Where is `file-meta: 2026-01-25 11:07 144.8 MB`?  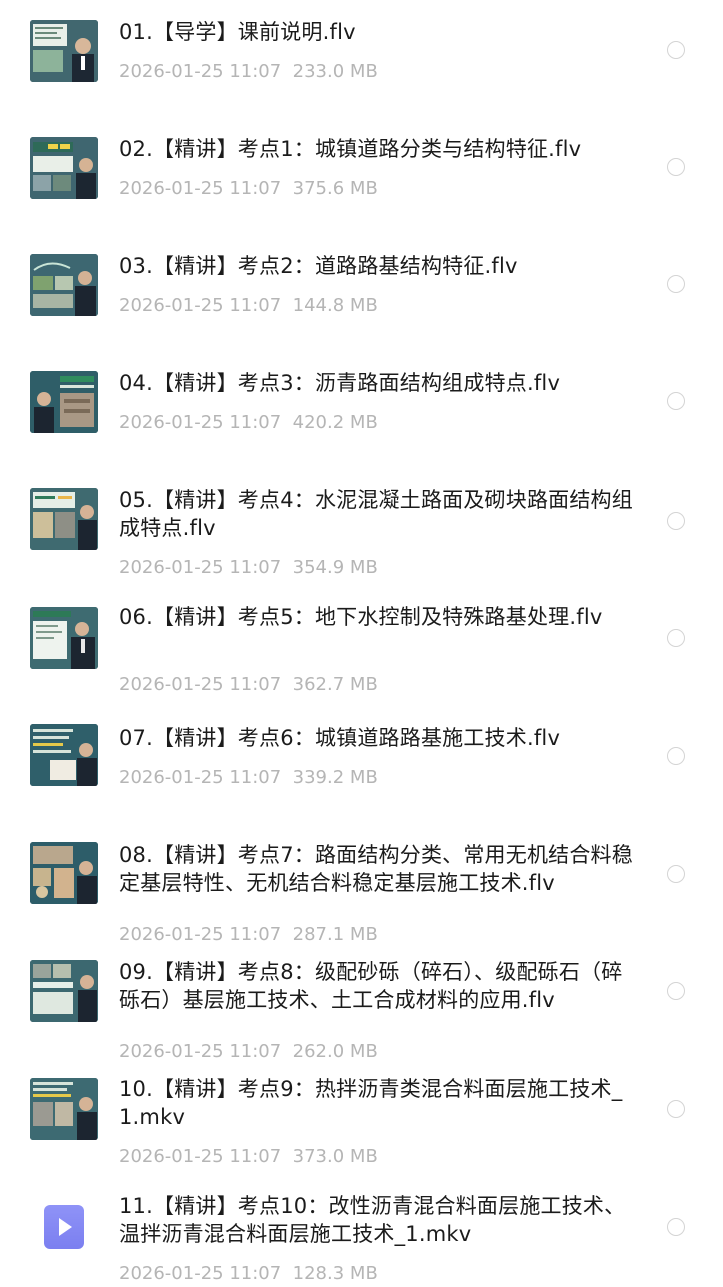 file-meta: 2026-01-25 11:07 144.8 MB is located at coordinates (248, 306).